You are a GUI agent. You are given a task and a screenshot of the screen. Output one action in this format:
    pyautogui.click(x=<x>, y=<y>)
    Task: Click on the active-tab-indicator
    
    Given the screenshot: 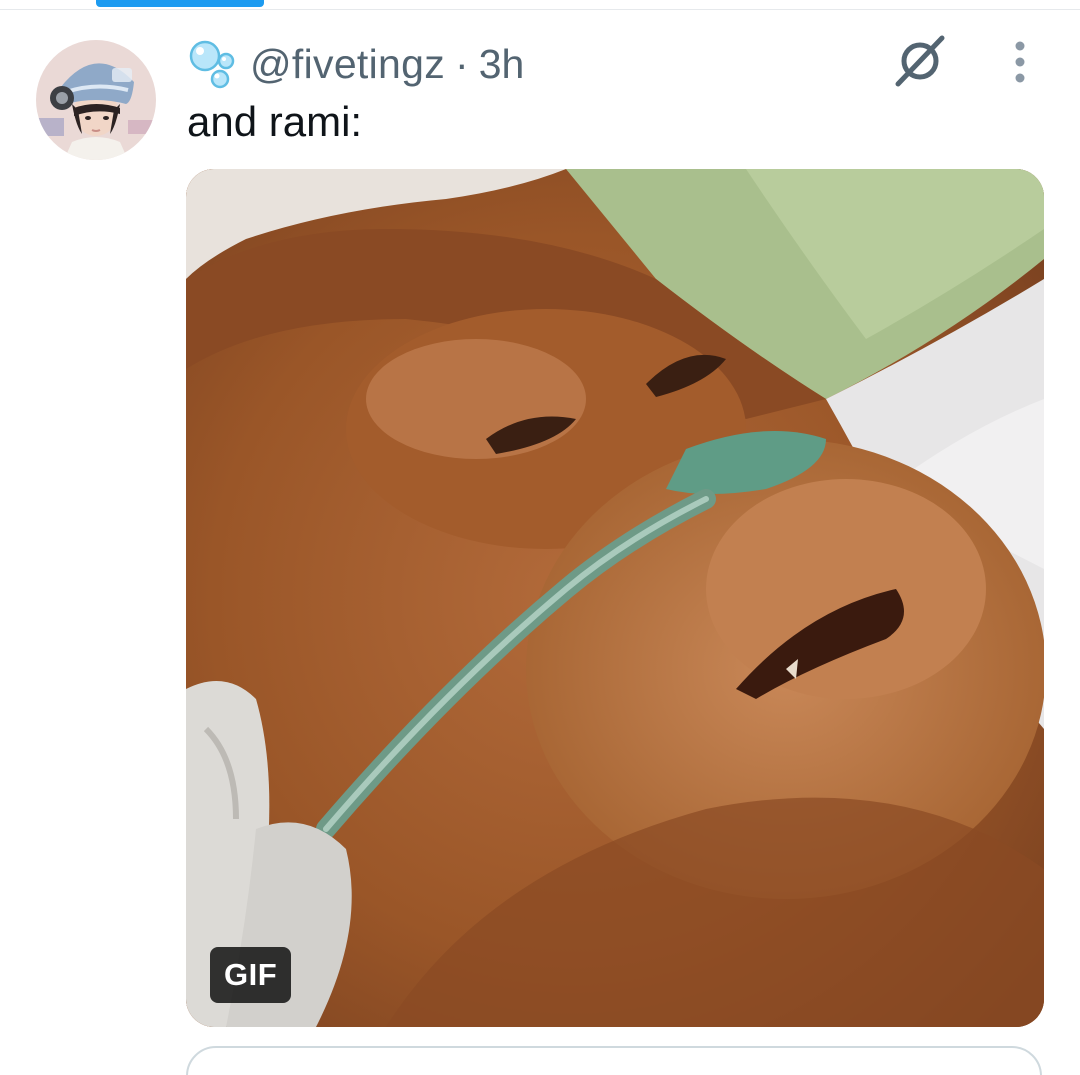 What is the action you would take?
    pyautogui.click(x=180, y=3)
    